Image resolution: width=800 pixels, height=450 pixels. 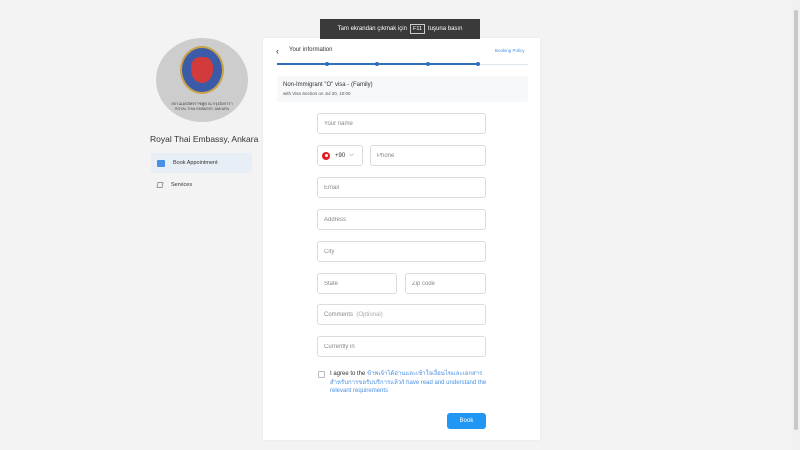 I want to click on phone-field, so click(x=428, y=155).